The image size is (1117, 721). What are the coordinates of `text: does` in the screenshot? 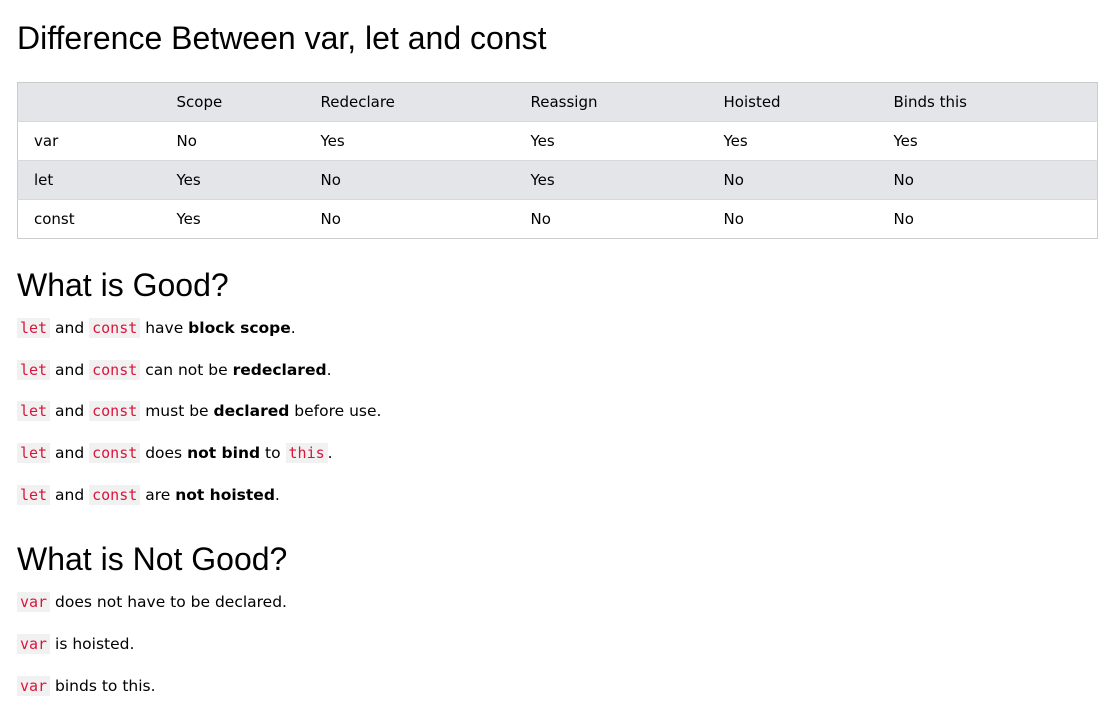 It's located at (164, 453).